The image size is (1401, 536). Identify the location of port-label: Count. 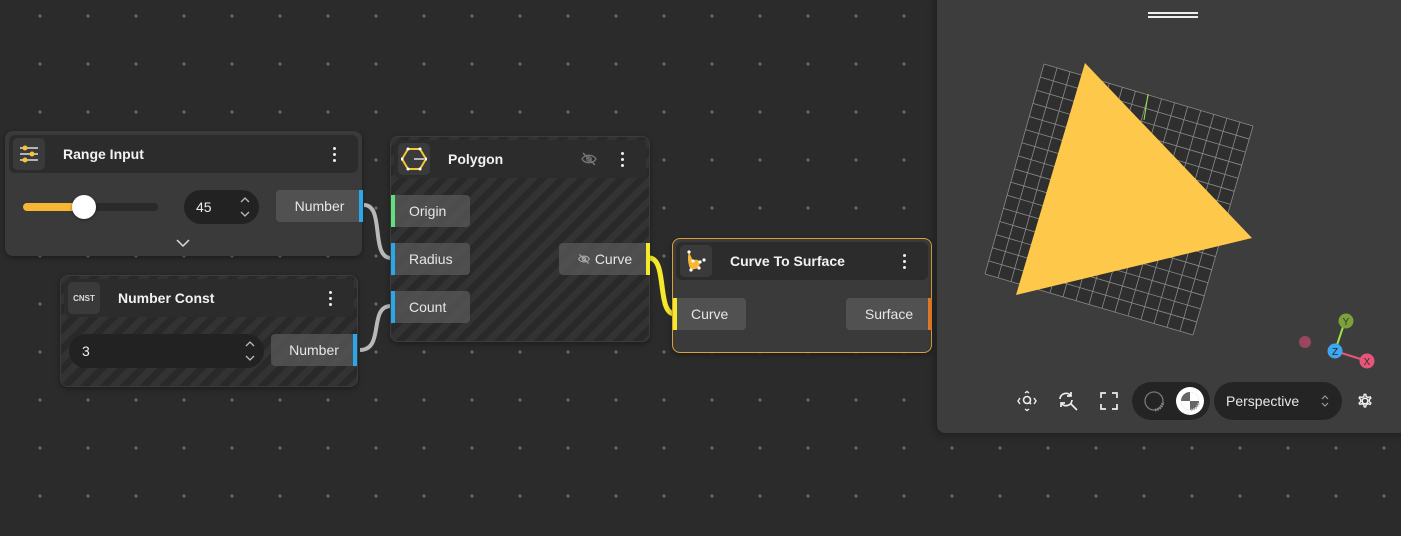
(428, 307).